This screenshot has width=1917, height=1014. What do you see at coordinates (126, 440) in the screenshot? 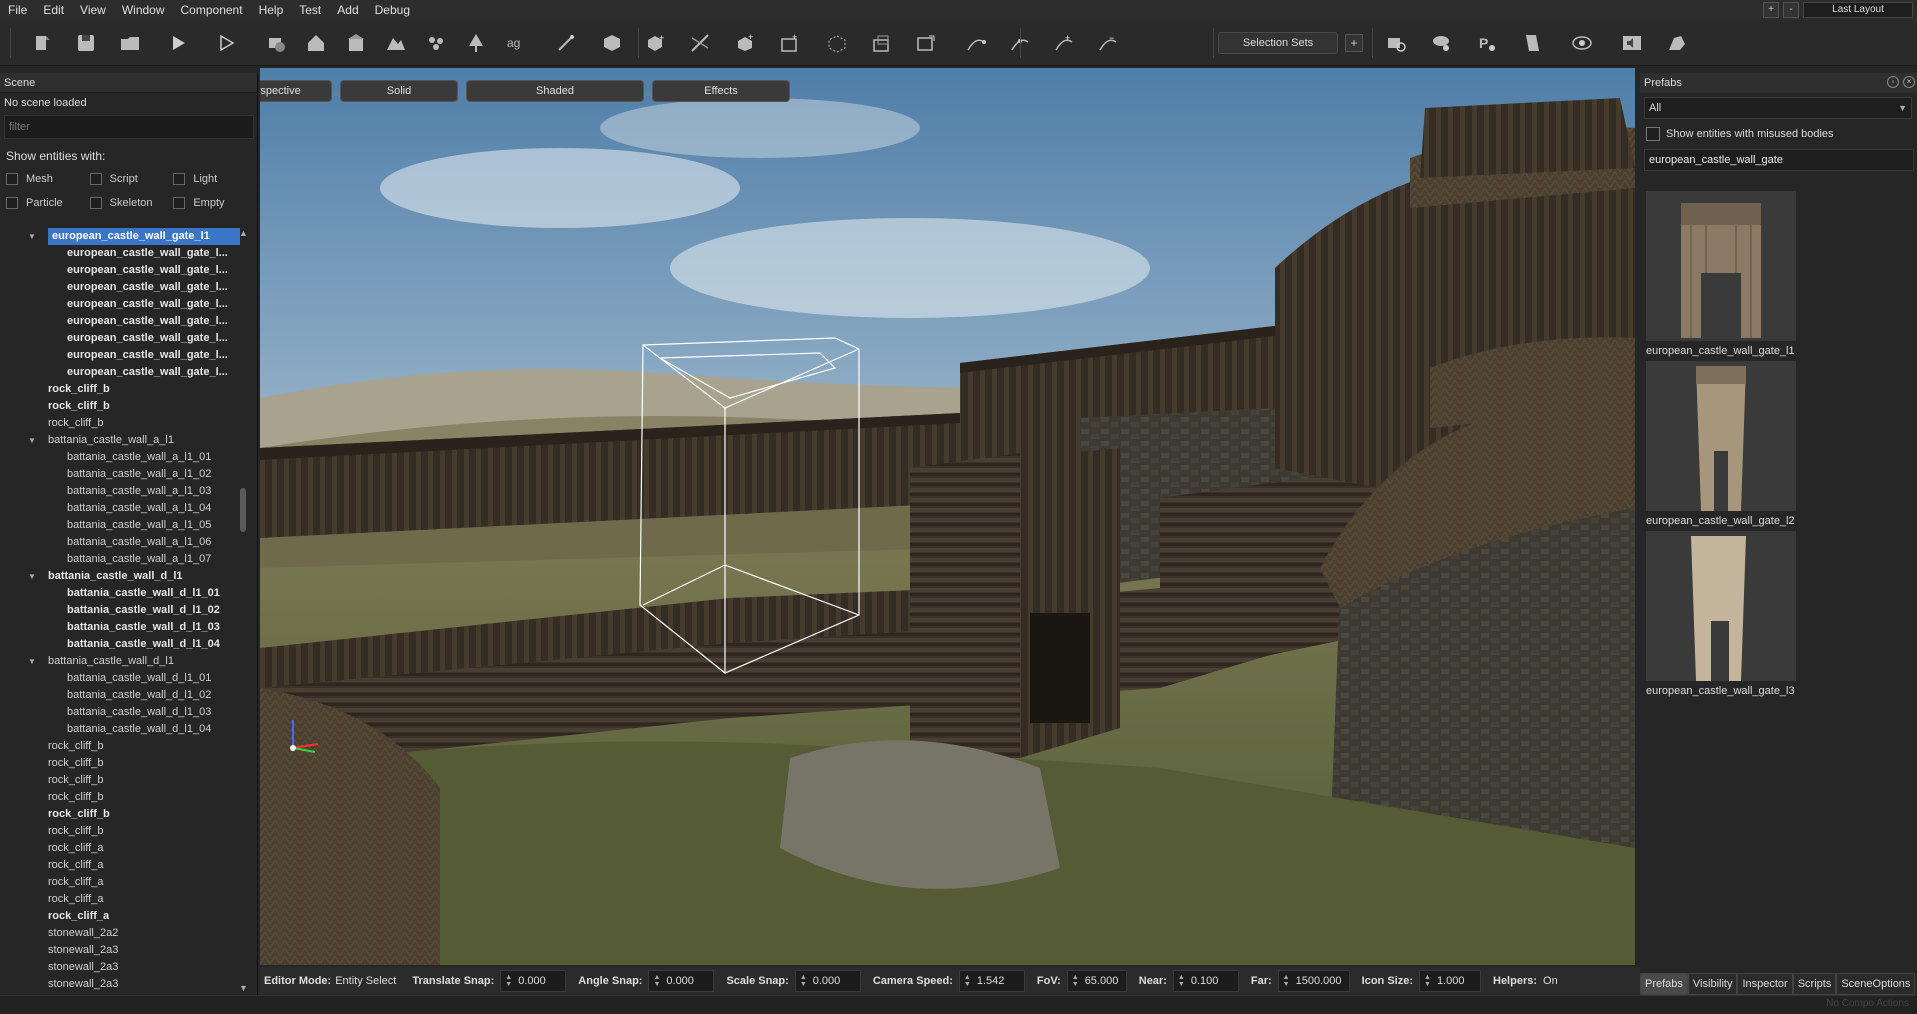
I see `tree-row: ▼ battania_castle_wall_a_l1` at bounding box center [126, 440].